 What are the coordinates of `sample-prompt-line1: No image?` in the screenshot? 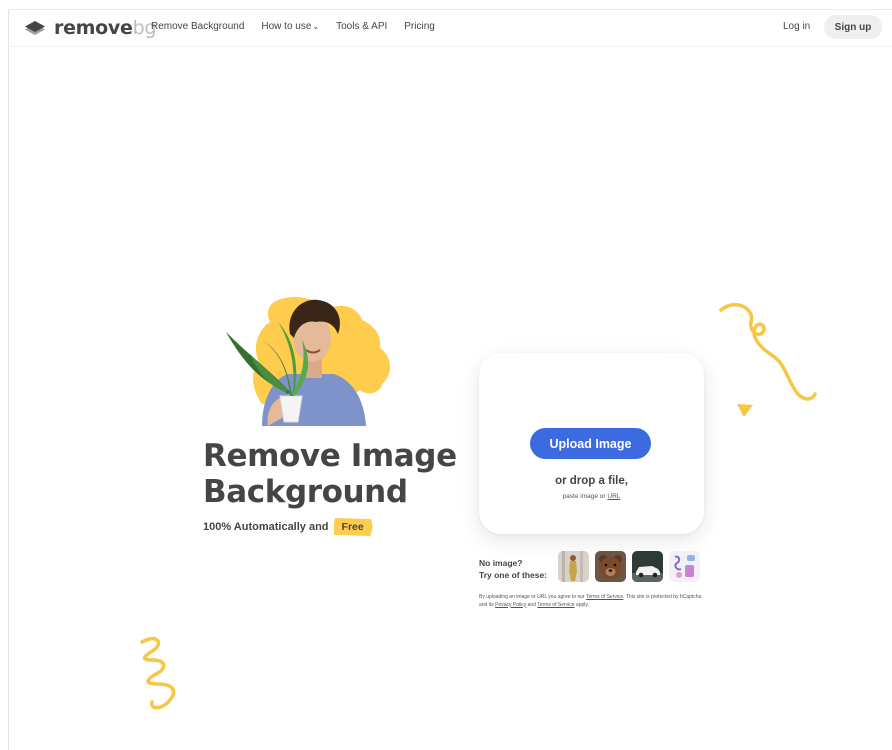 It's located at (501, 563).